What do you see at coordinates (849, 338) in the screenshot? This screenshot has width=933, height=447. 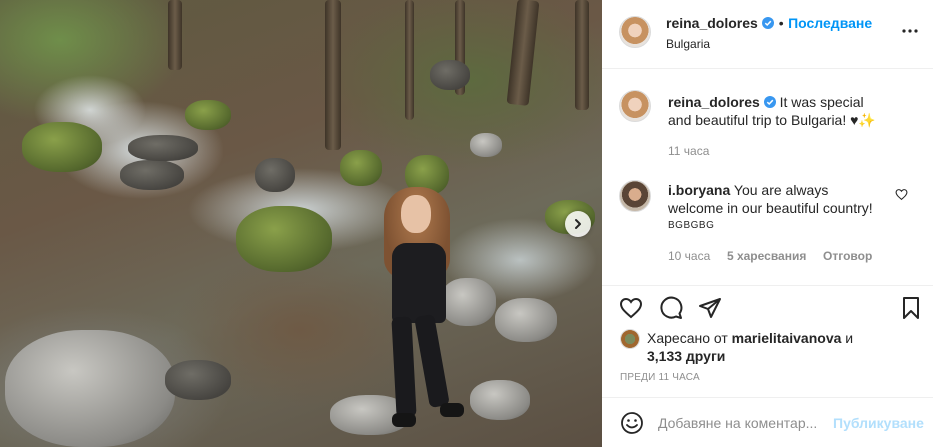 I see `likes-and: и` at bounding box center [849, 338].